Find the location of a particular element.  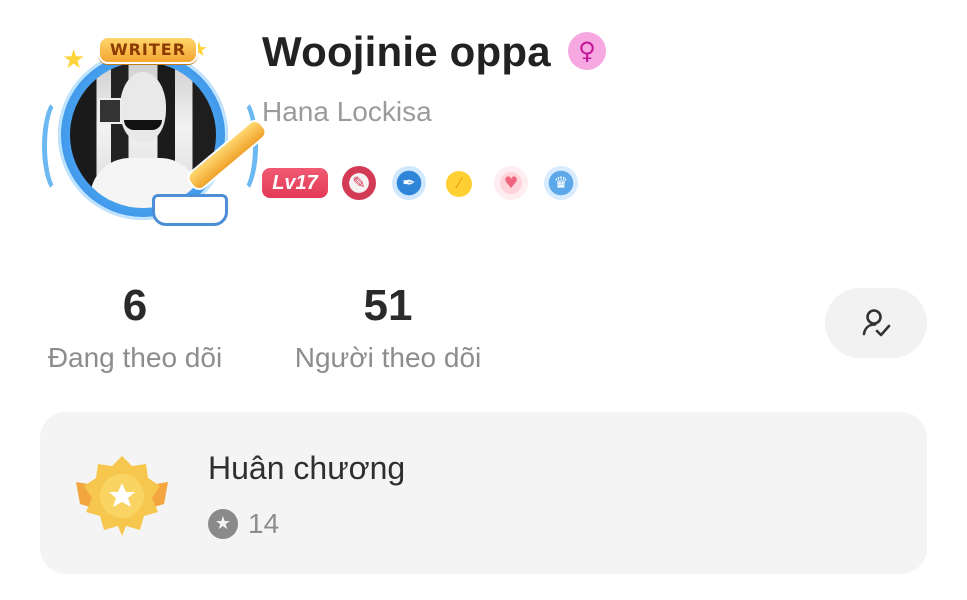

medals-title: Huân chương is located at coordinates (307, 468).